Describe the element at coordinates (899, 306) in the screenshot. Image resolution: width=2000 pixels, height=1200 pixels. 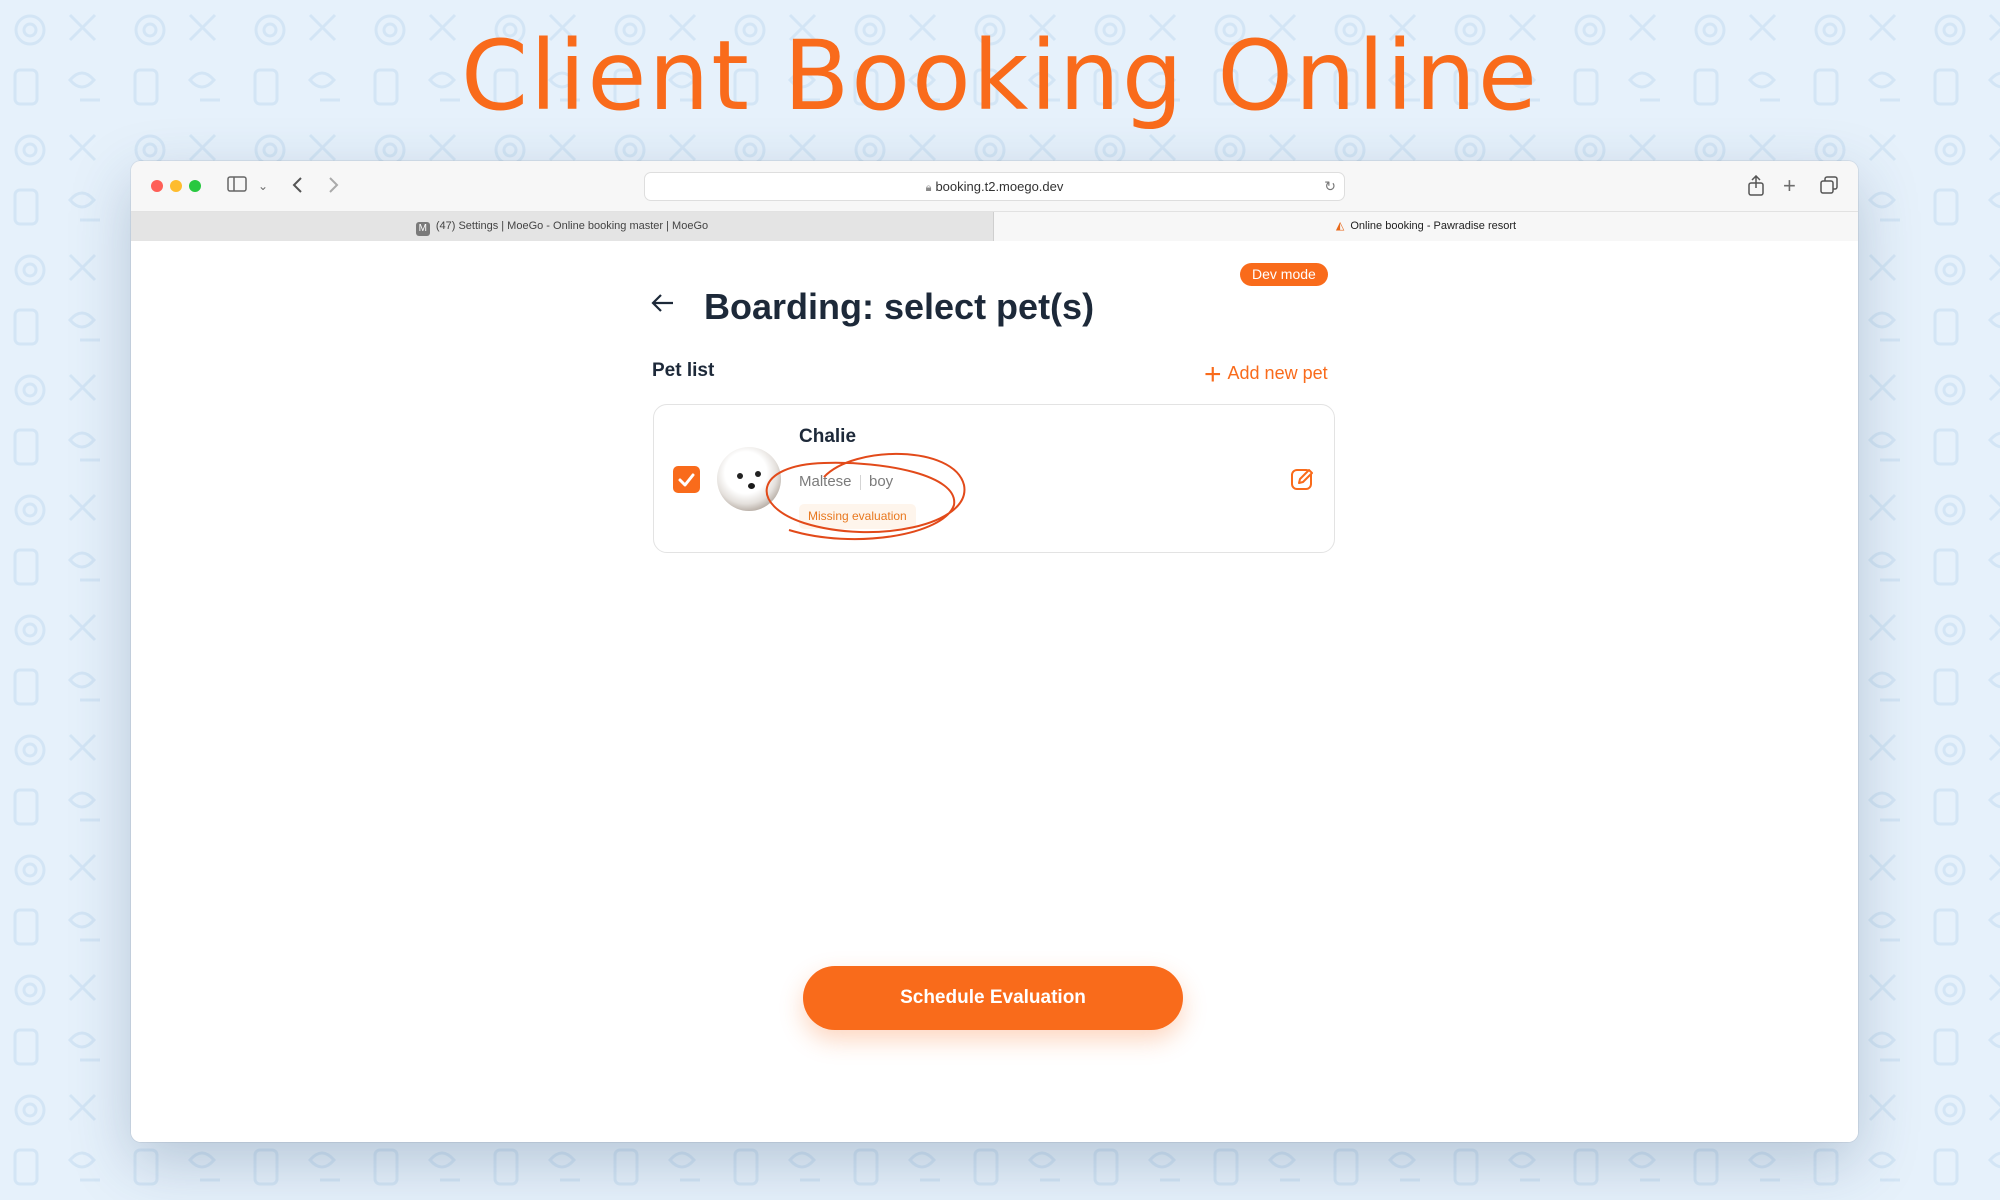
I see `page-title: Boarding: select pet(s)` at that location.